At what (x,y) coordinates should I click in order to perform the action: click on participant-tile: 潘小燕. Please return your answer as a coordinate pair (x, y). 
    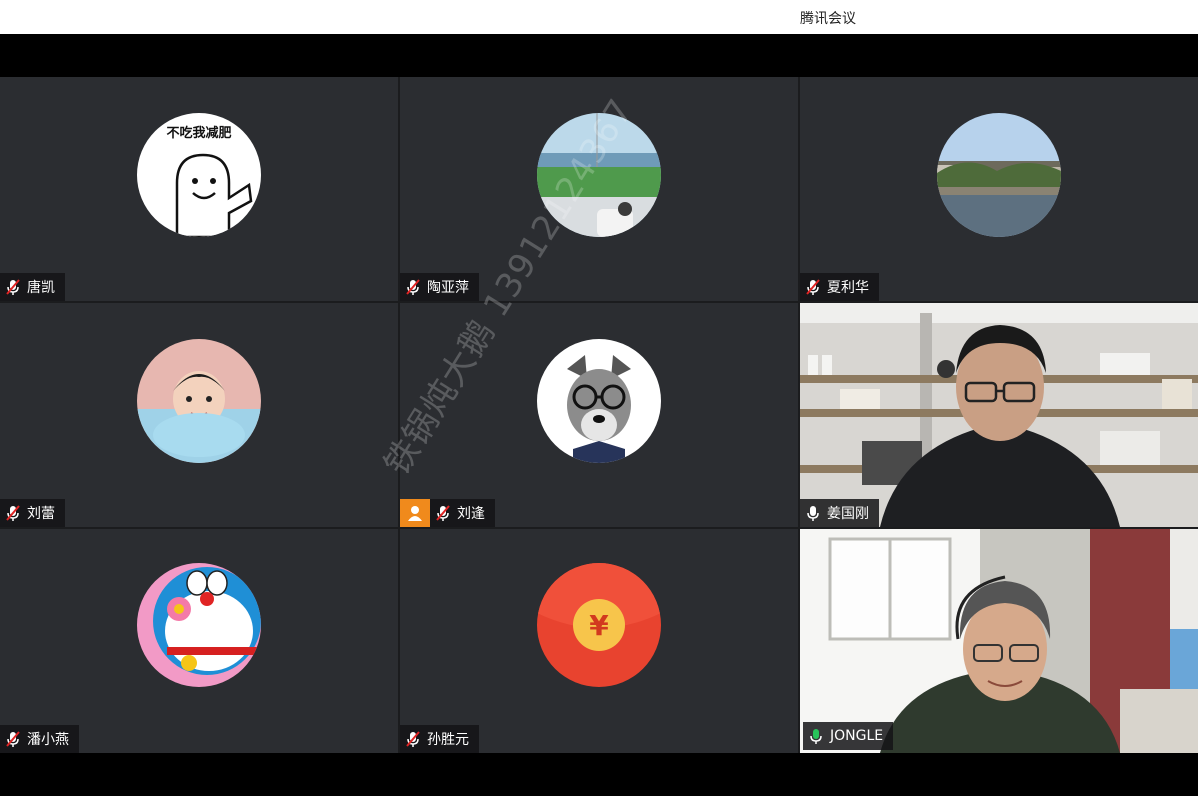
    Looking at the image, I should click on (199, 641).